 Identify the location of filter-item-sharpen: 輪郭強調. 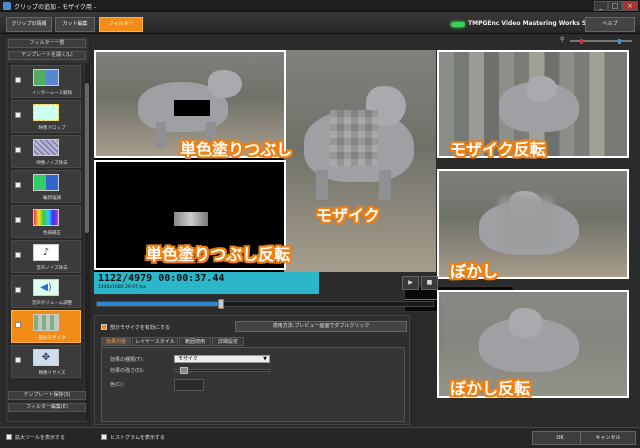
(46, 186).